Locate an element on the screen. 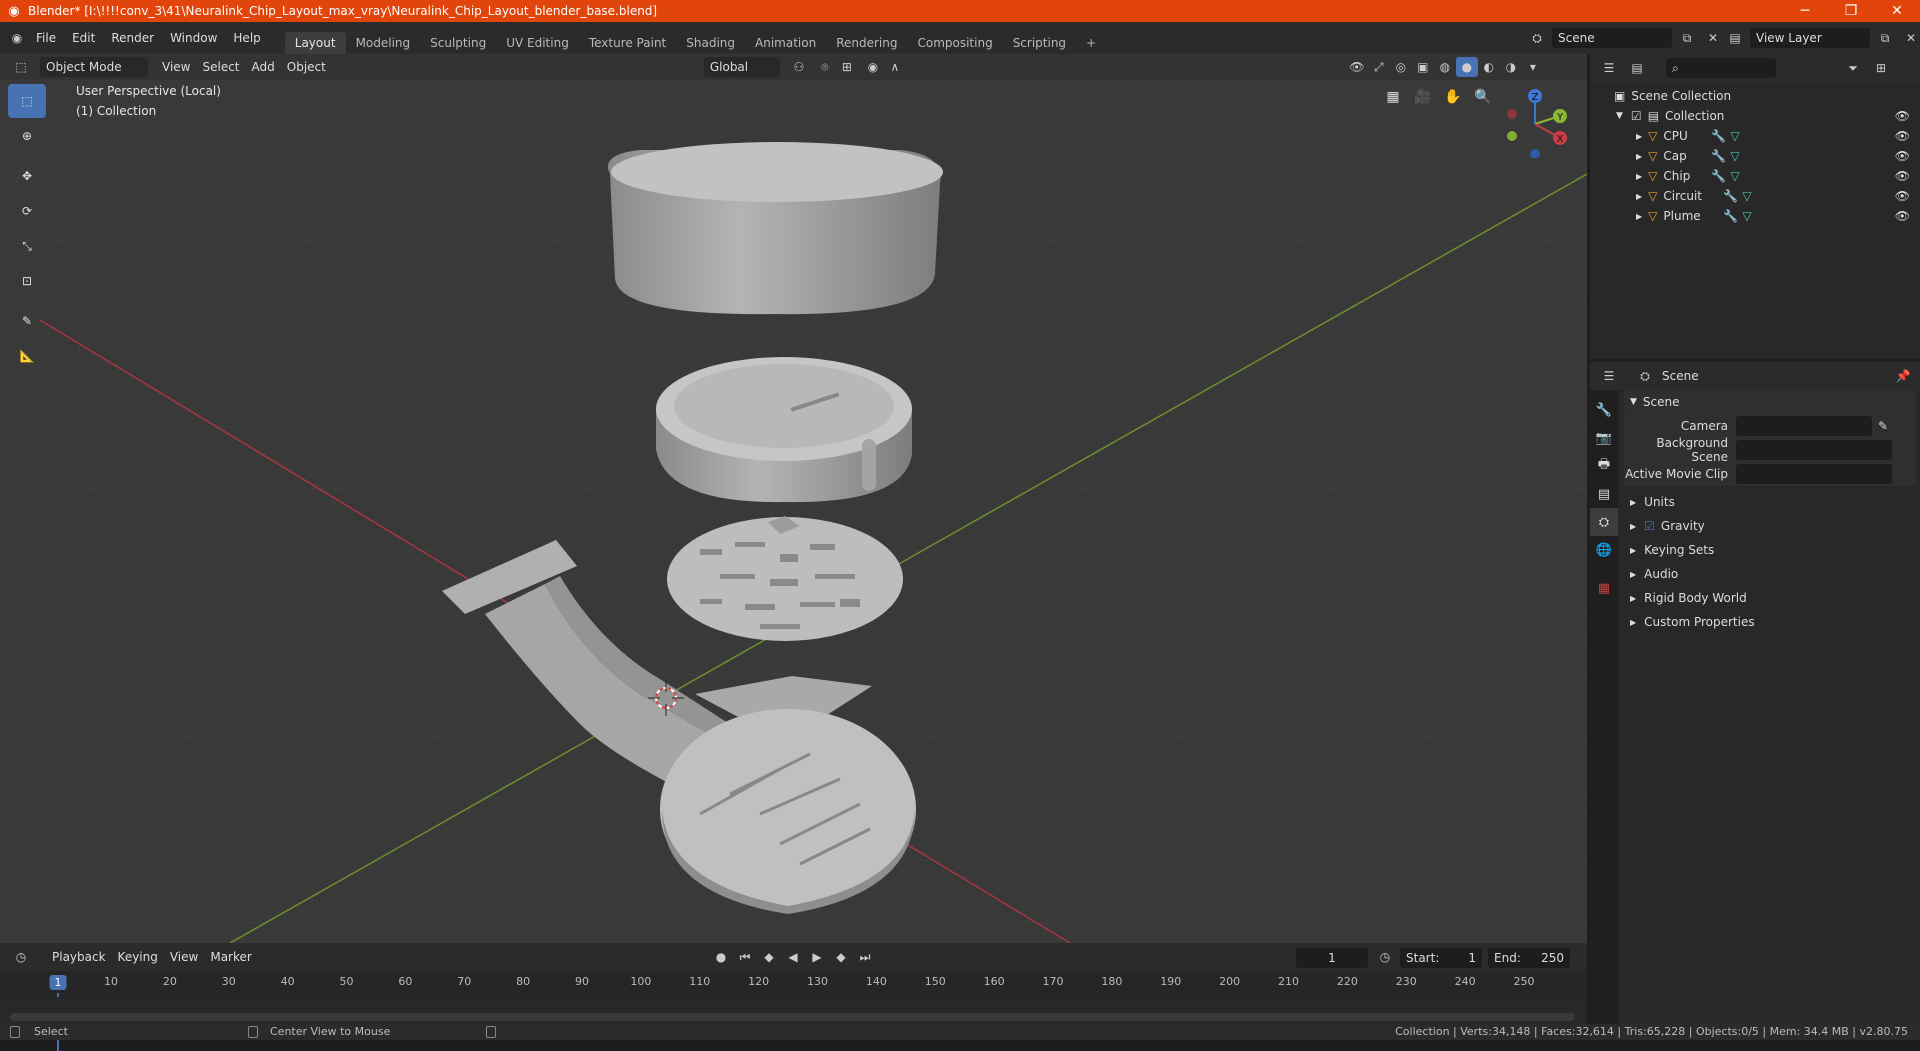 The height and width of the screenshot is (1051, 1920). menu-marker: Marker is located at coordinates (230, 957).